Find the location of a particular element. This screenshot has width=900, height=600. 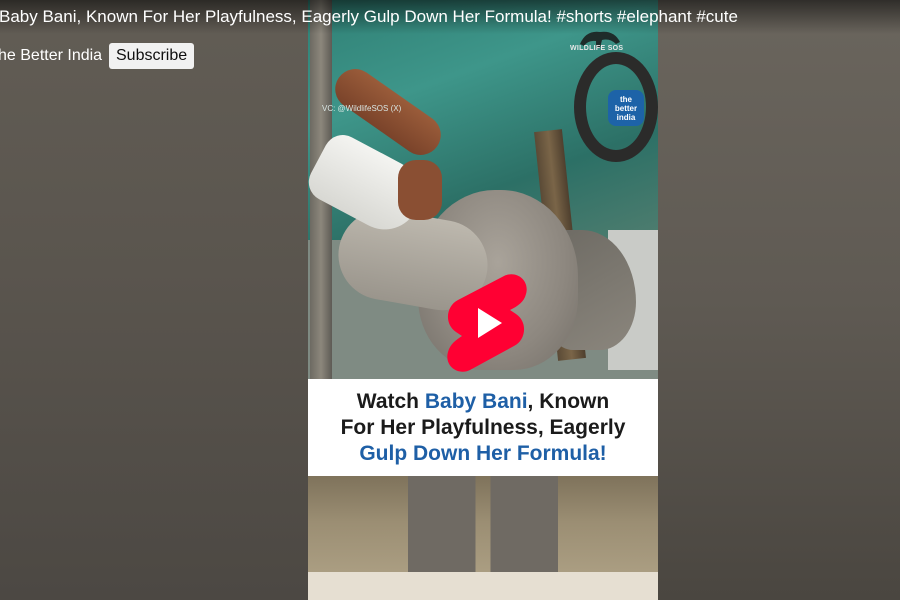

the-better-india-logo: the better india is located at coordinates (626, 108).